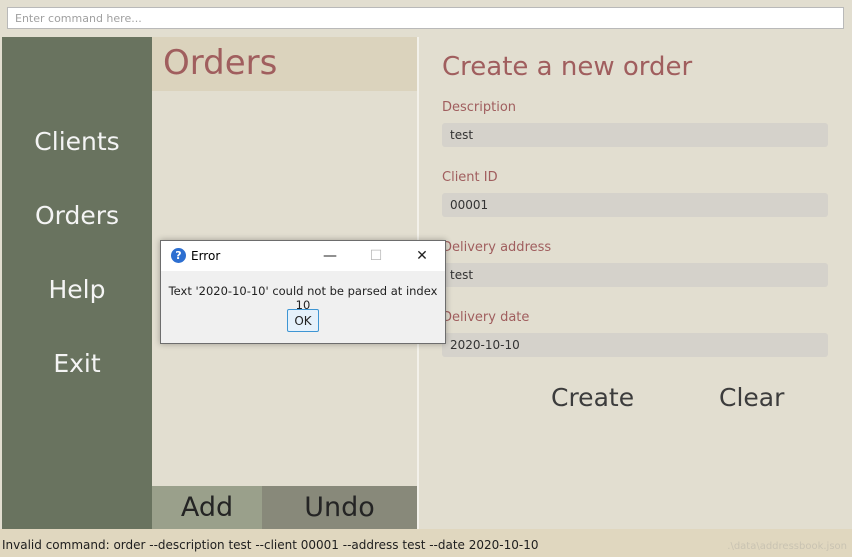 The height and width of the screenshot is (557, 852). Describe the element at coordinates (339, 507) in the screenshot. I see `undo-button: Undo` at that location.